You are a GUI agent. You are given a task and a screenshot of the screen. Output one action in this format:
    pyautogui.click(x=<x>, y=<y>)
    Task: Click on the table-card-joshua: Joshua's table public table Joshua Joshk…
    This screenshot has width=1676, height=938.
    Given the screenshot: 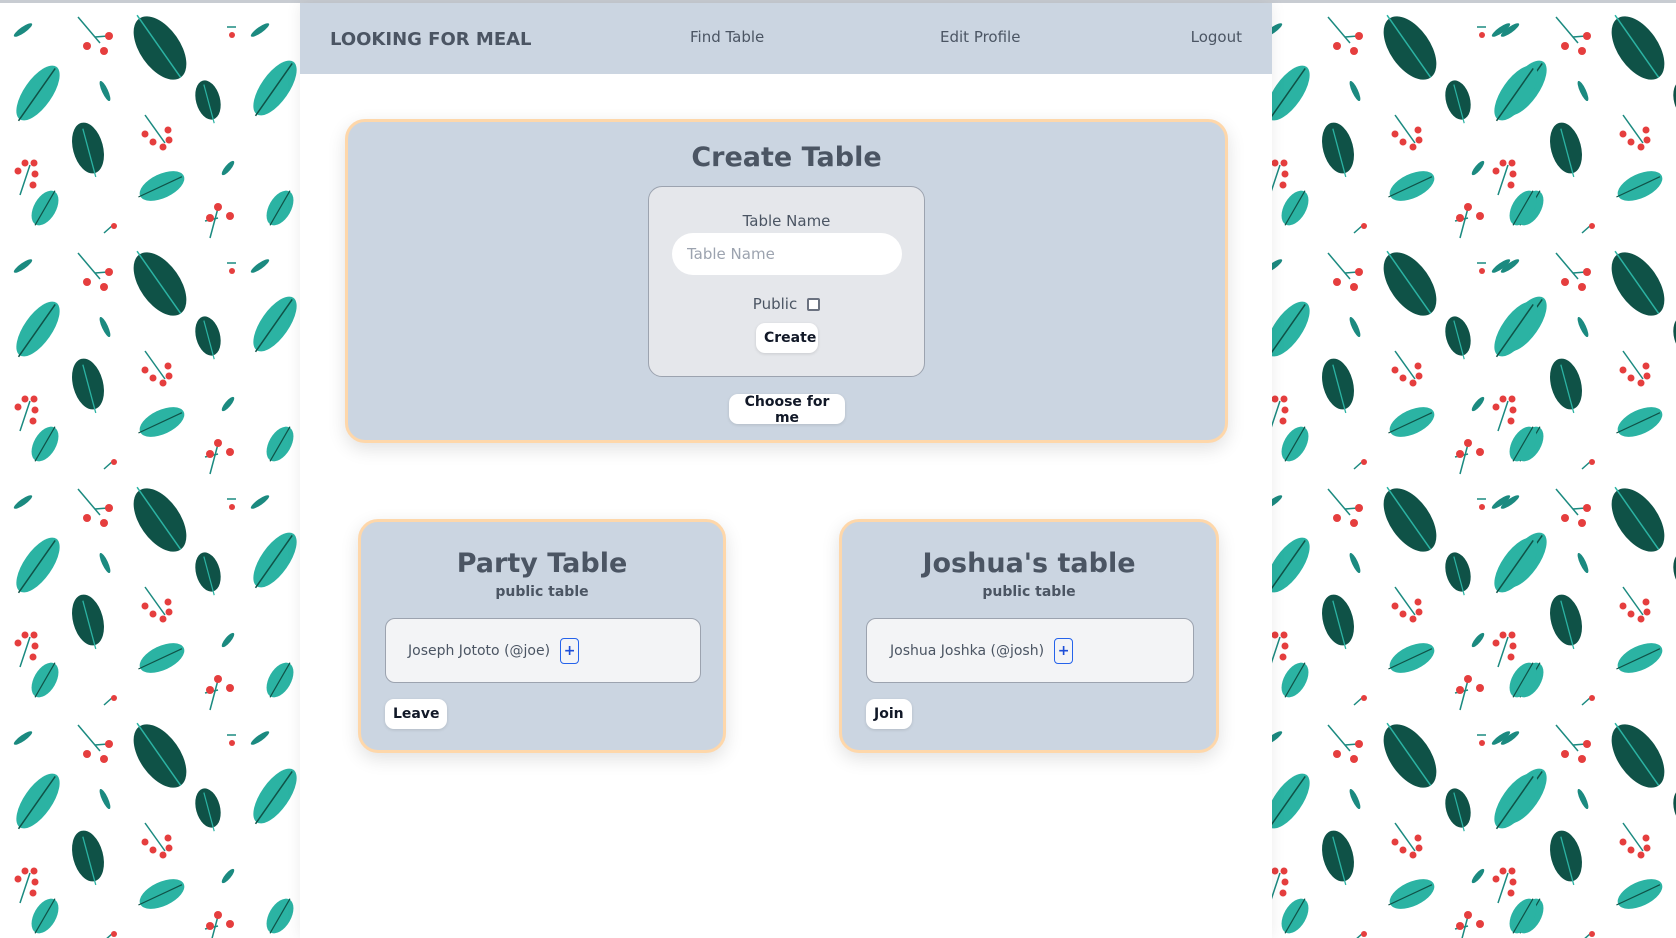 What is the action you would take?
    pyautogui.click(x=1029, y=636)
    